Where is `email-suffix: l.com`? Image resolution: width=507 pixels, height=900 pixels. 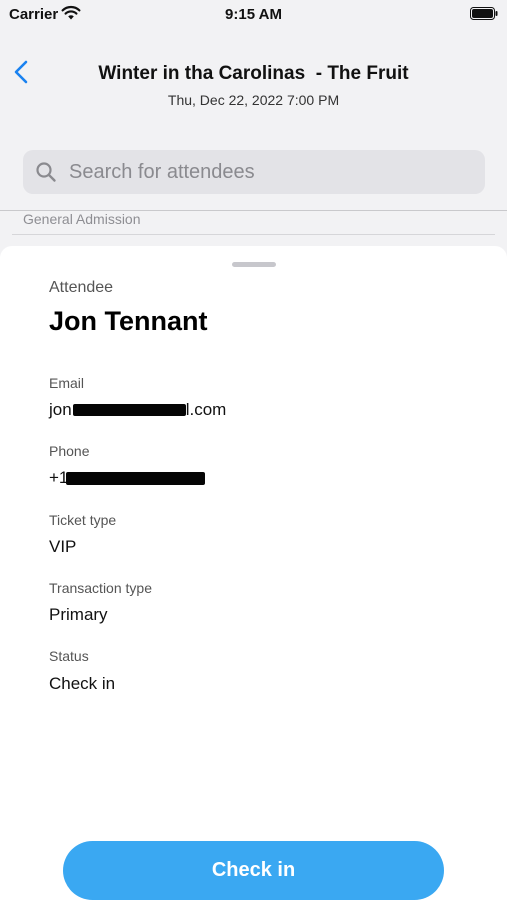
email-suffix: l.com is located at coordinates (206, 409).